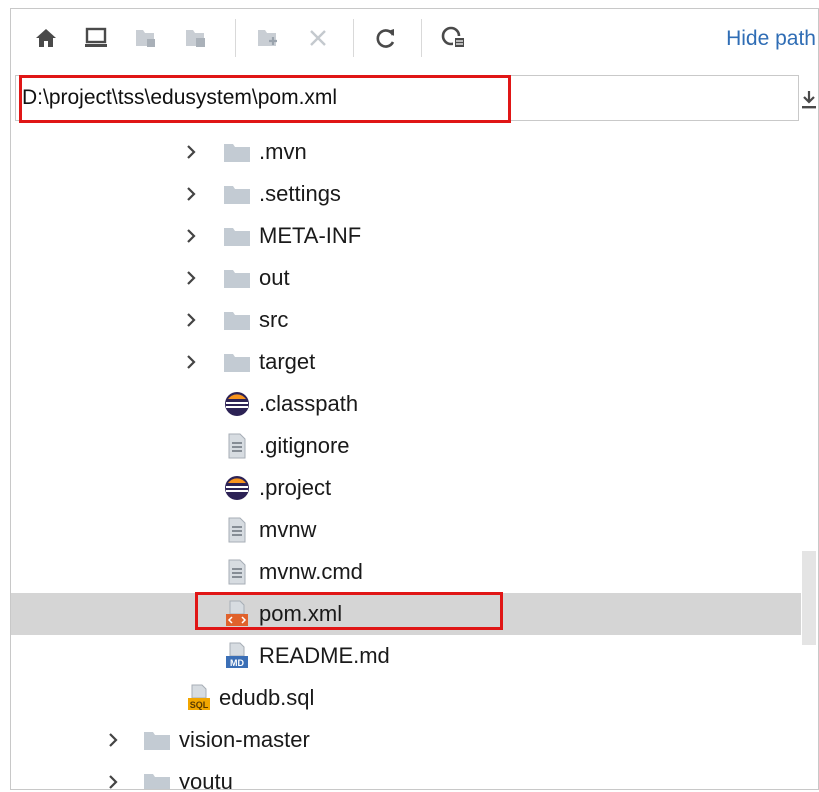 Image resolution: width=819 pixels, height=792 pixels. I want to click on svg-text: MD, so click(237, 663).